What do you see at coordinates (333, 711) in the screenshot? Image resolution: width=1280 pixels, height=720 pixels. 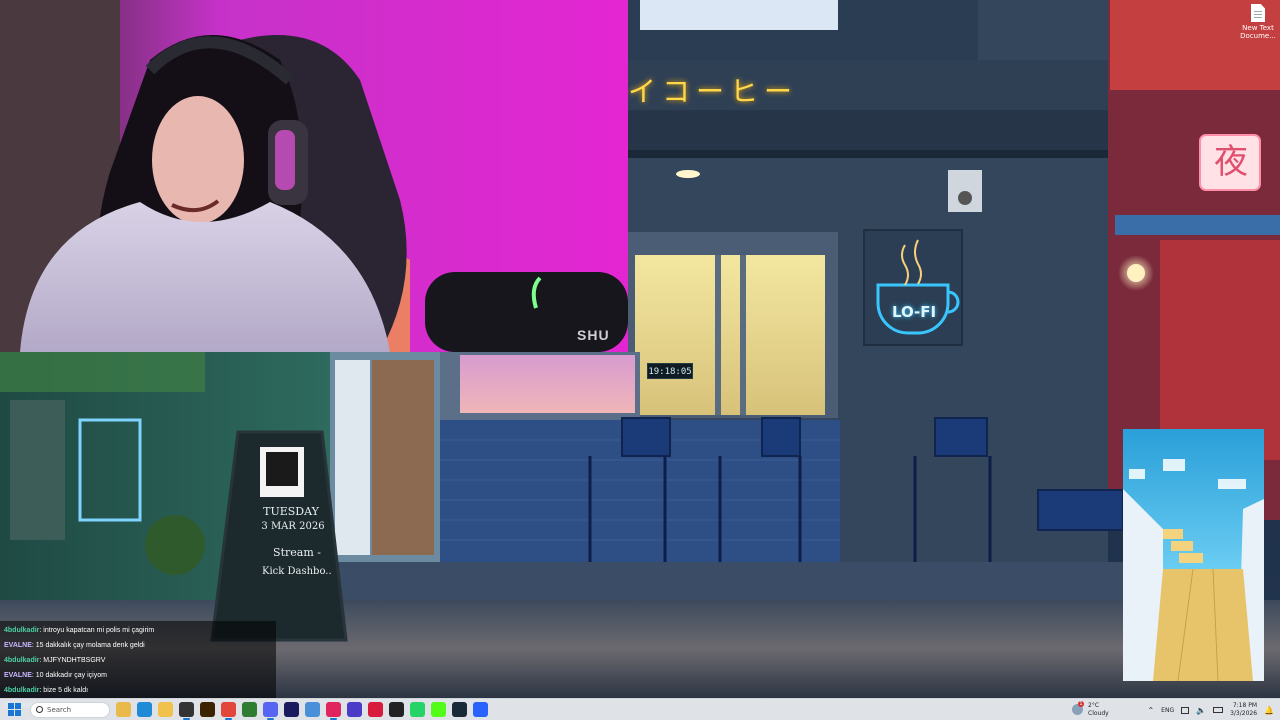 I see `taskbar-app-opera` at bounding box center [333, 711].